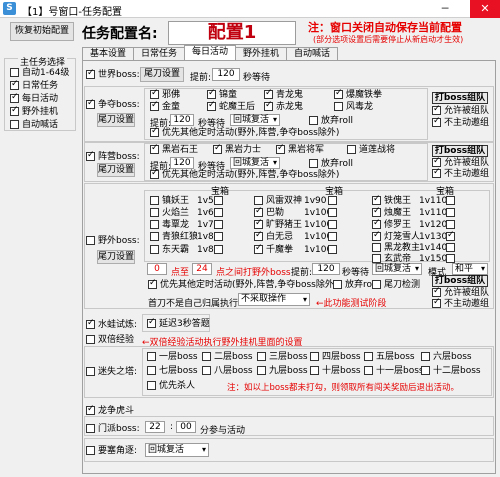  What do you see at coordinates (282, 357) in the screenshot?
I see `maze-floor: 三层boss` at bounding box center [282, 357].